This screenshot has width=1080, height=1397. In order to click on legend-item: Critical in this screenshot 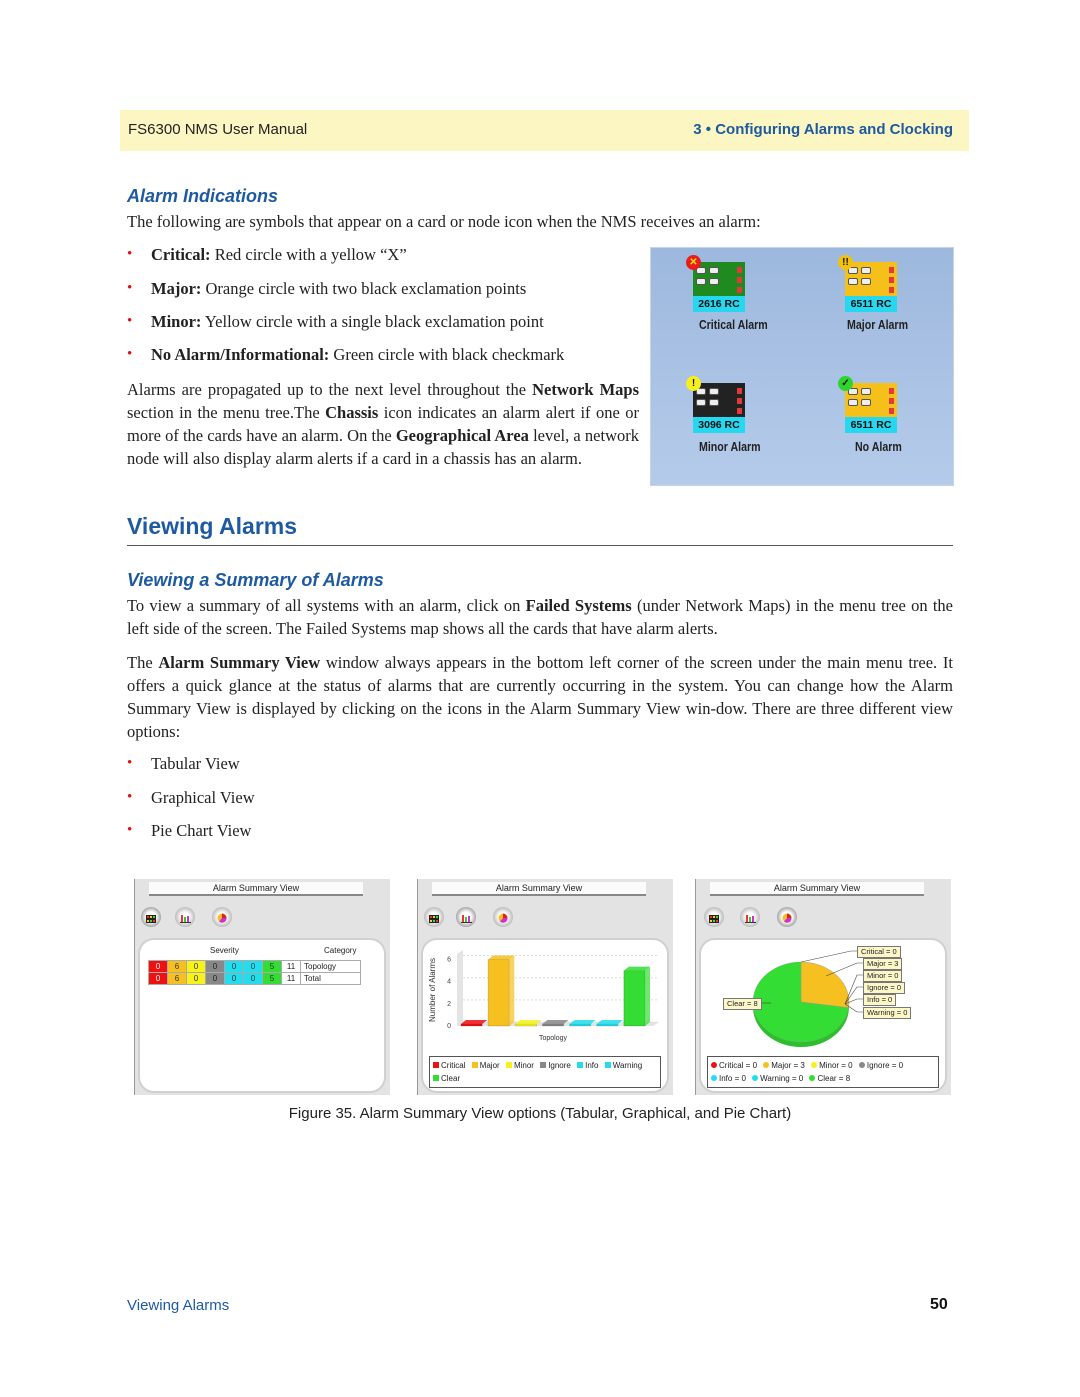, I will do `click(449, 1065)`.